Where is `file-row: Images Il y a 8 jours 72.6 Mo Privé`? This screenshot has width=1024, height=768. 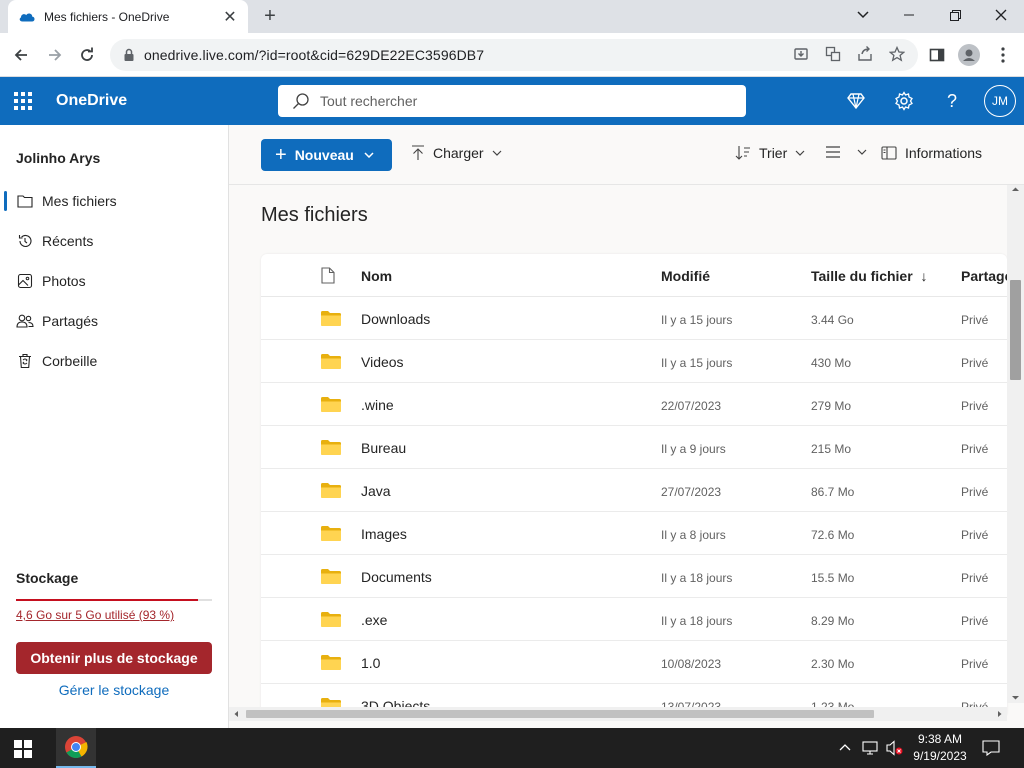
file-row: Images Il y a 8 jours 72.6 Mo Privé is located at coordinates (634, 533).